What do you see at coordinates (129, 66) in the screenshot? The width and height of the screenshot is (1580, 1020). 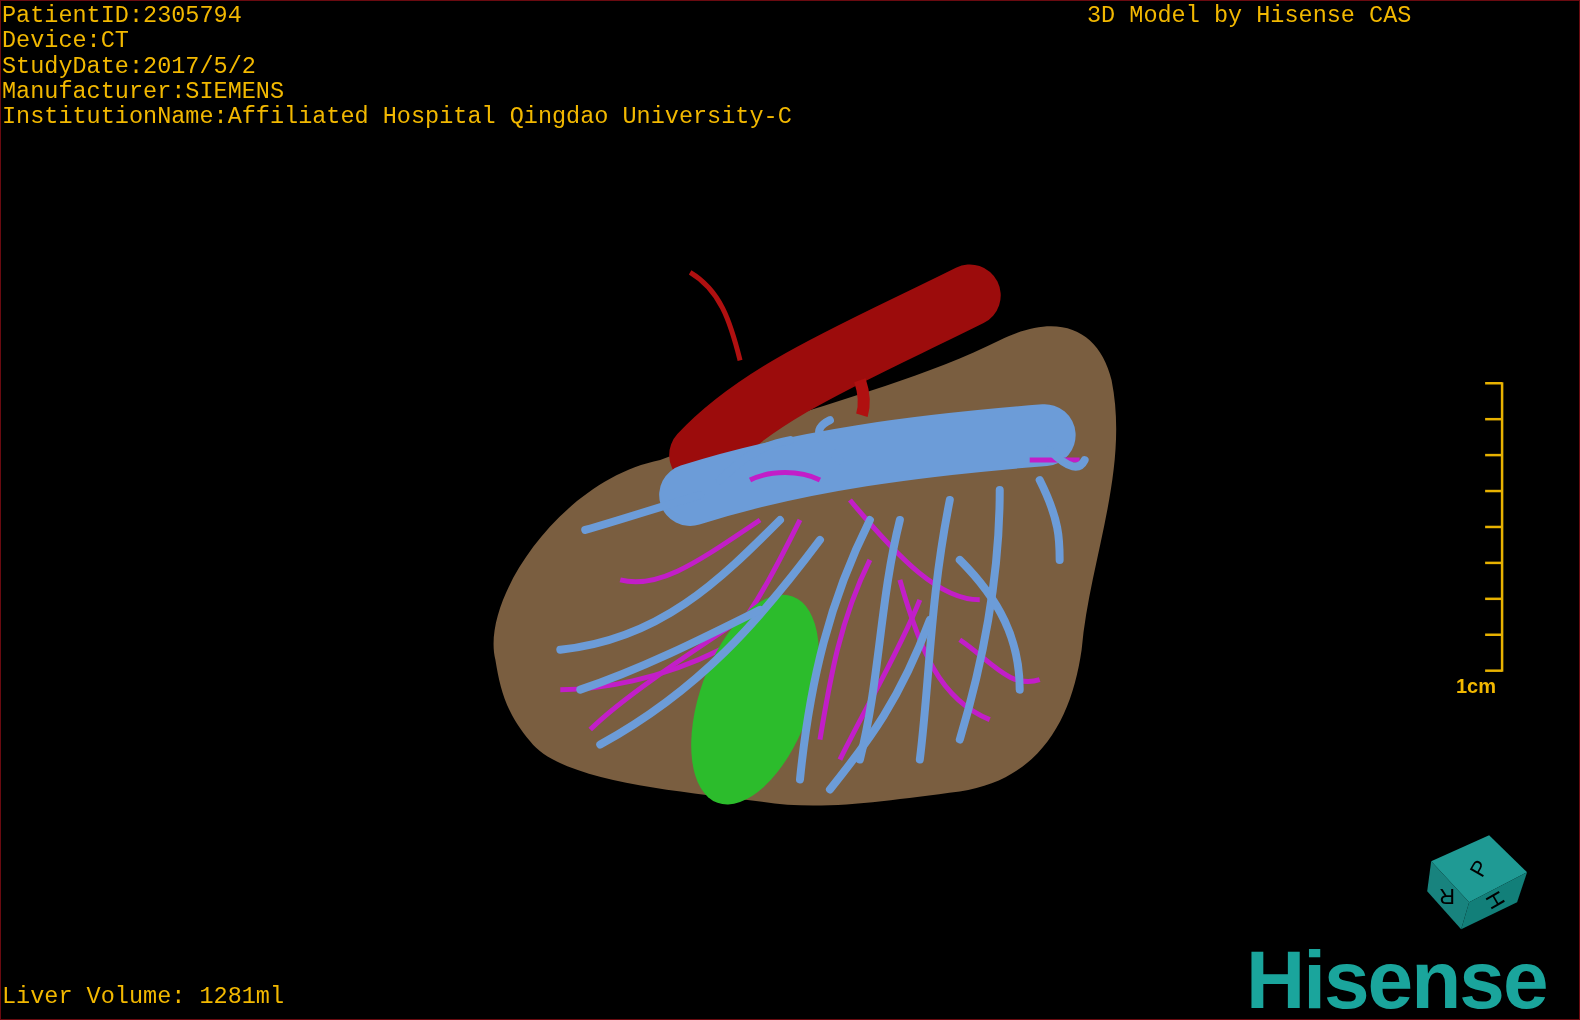 I see `study-info-text: StudyDate:2017/5/2` at bounding box center [129, 66].